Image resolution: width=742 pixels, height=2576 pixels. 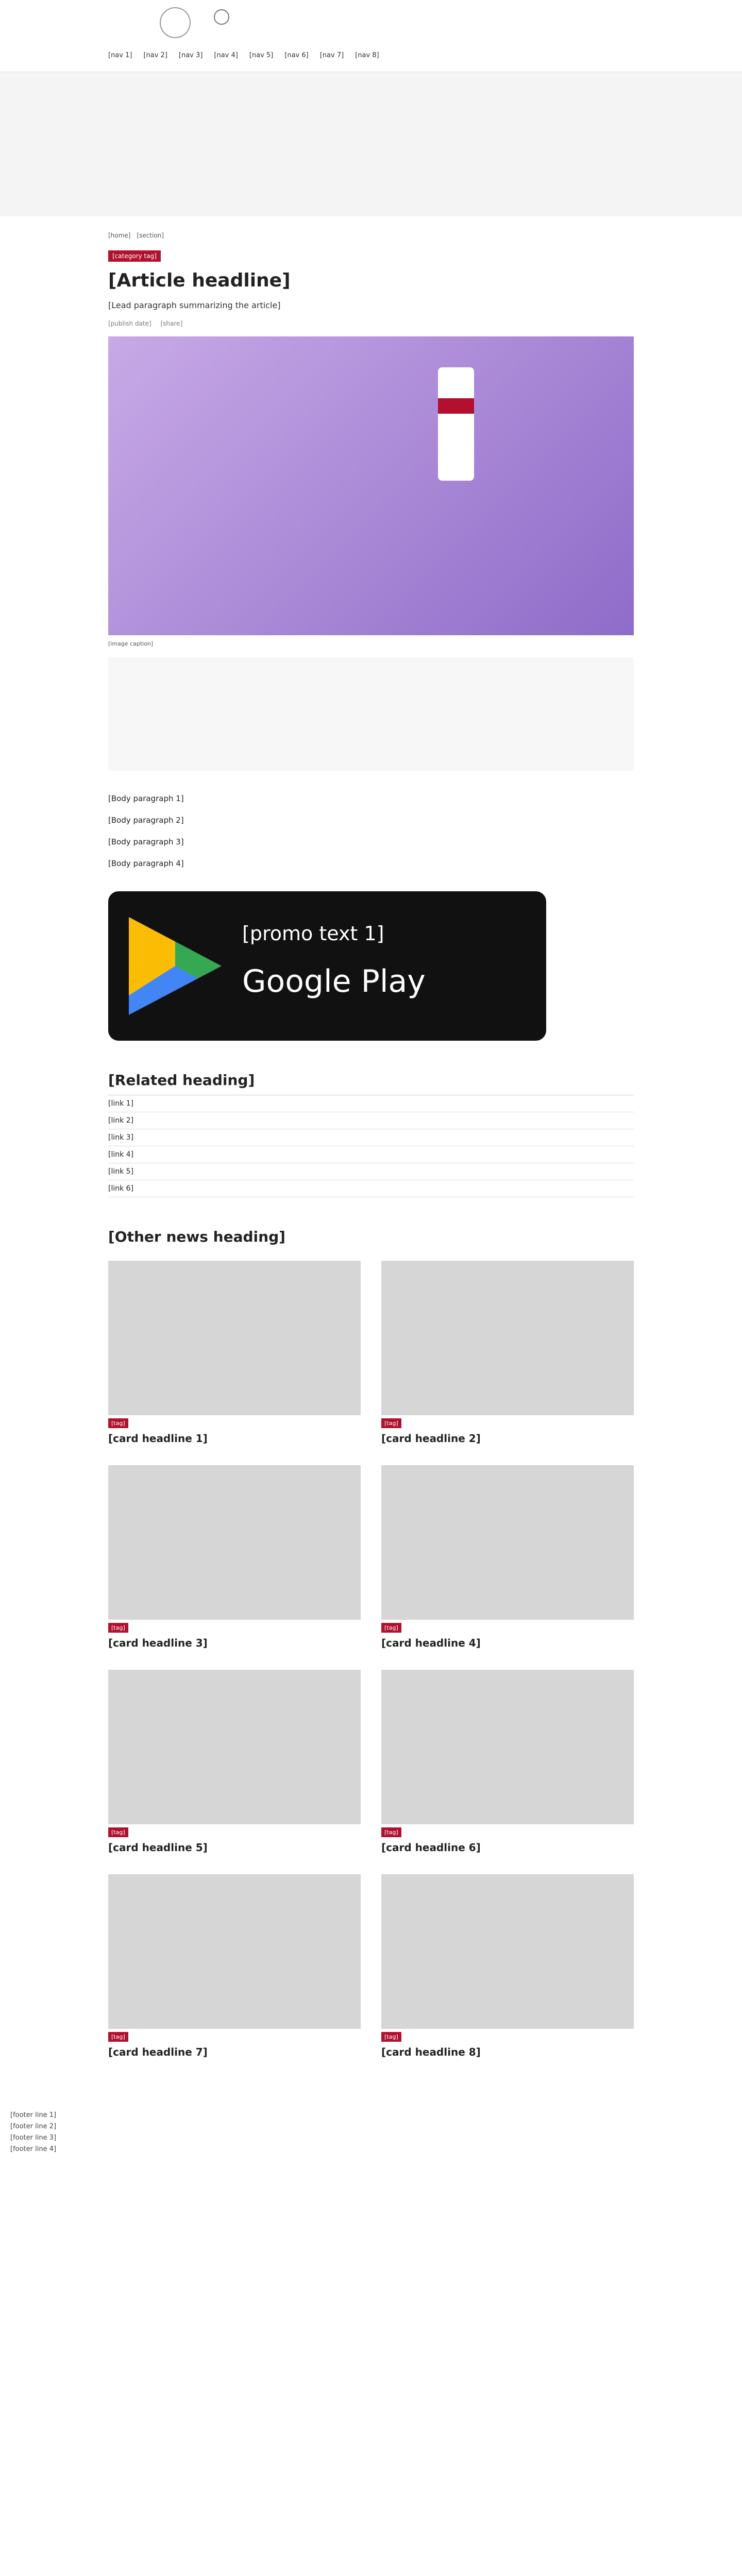 I want to click on nav-item: [nav 8], so click(x=367, y=55).